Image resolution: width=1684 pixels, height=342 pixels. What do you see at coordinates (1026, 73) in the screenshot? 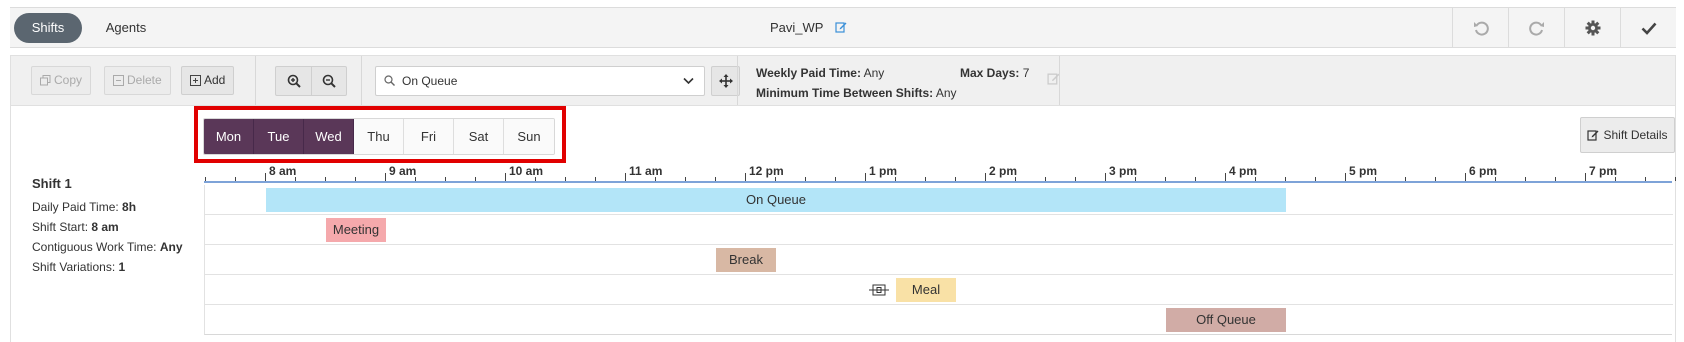
I see `max-days-value: 7` at bounding box center [1026, 73].